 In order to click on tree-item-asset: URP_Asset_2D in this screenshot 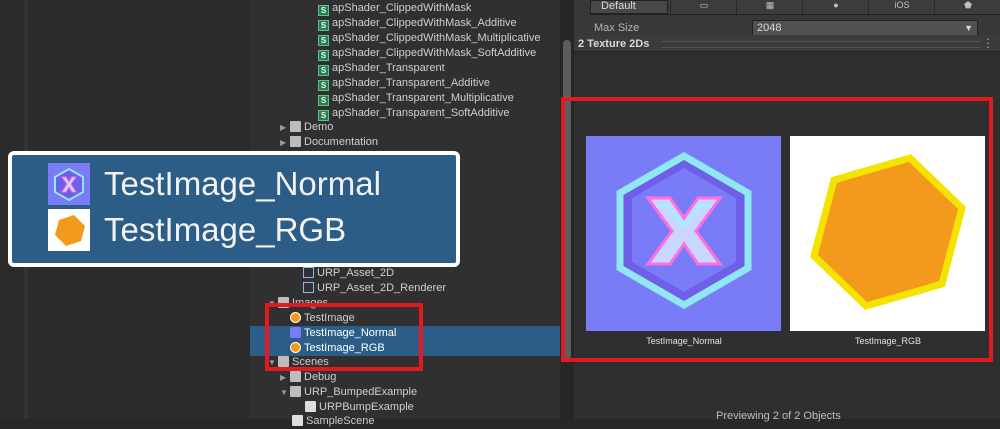, I will do `click(348, 273)`.